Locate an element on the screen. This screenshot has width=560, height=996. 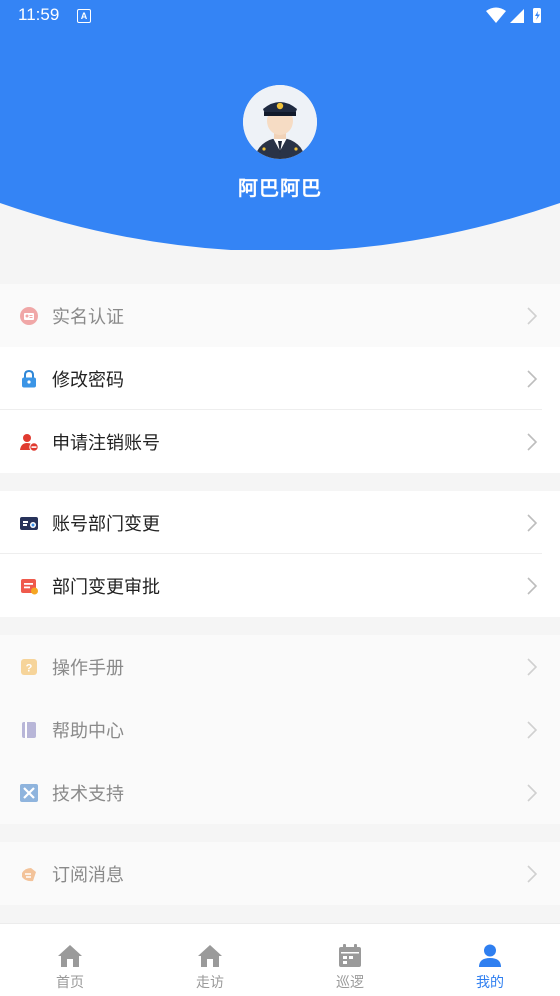
menu-item-manual: ? 操作手册 is located at coordinates (280, 666).